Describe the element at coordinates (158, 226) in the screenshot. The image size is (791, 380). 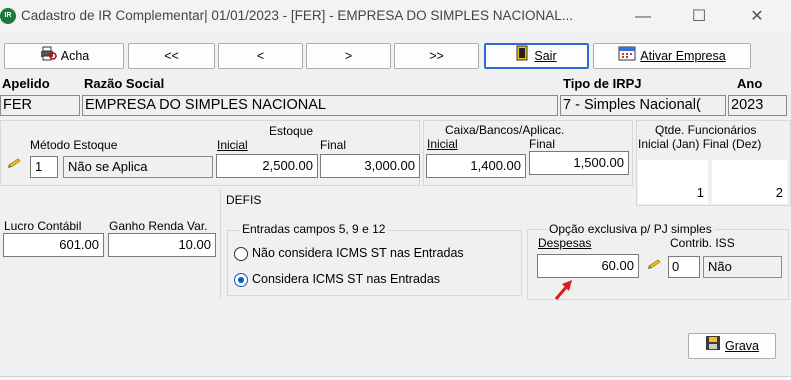
I see `ganho-renda-label: Ganho Renda Var.` at that location.